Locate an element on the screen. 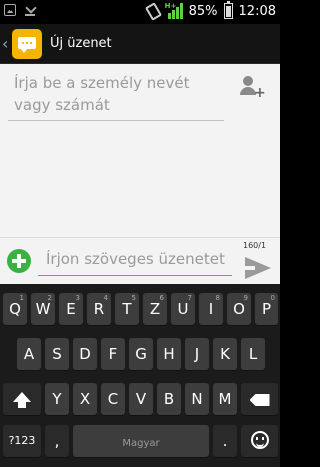  battery-percent: 85% is located at coordinates (203, 11).